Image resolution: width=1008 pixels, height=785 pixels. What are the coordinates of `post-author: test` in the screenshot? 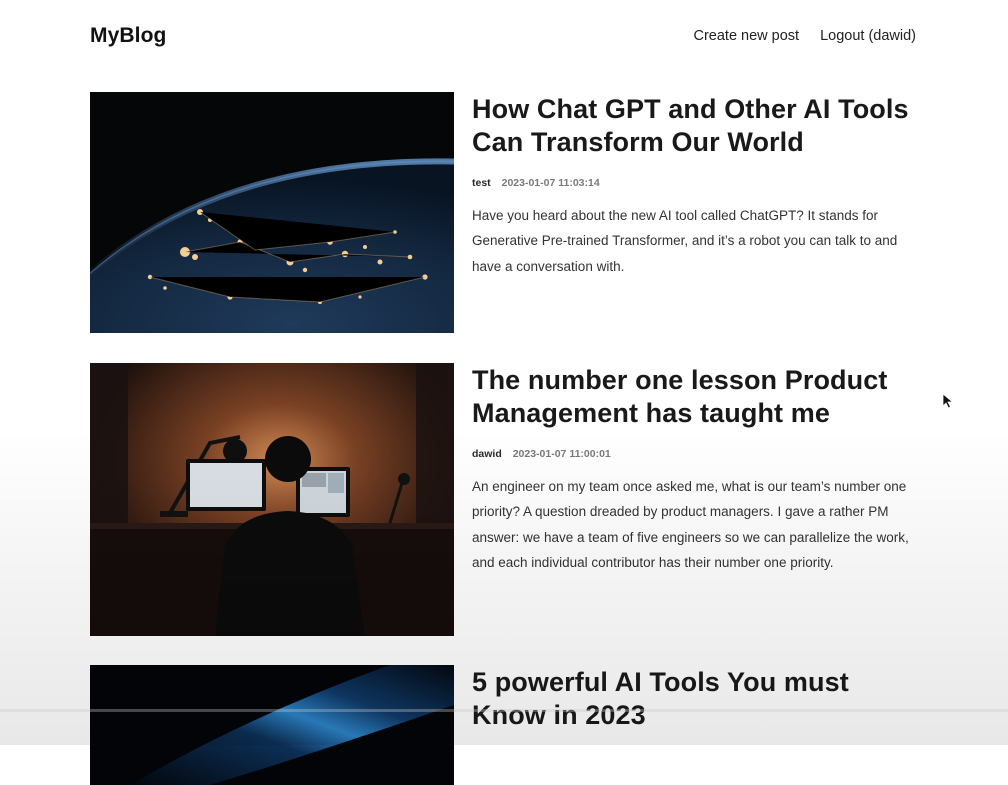 It's located at (481, 183).